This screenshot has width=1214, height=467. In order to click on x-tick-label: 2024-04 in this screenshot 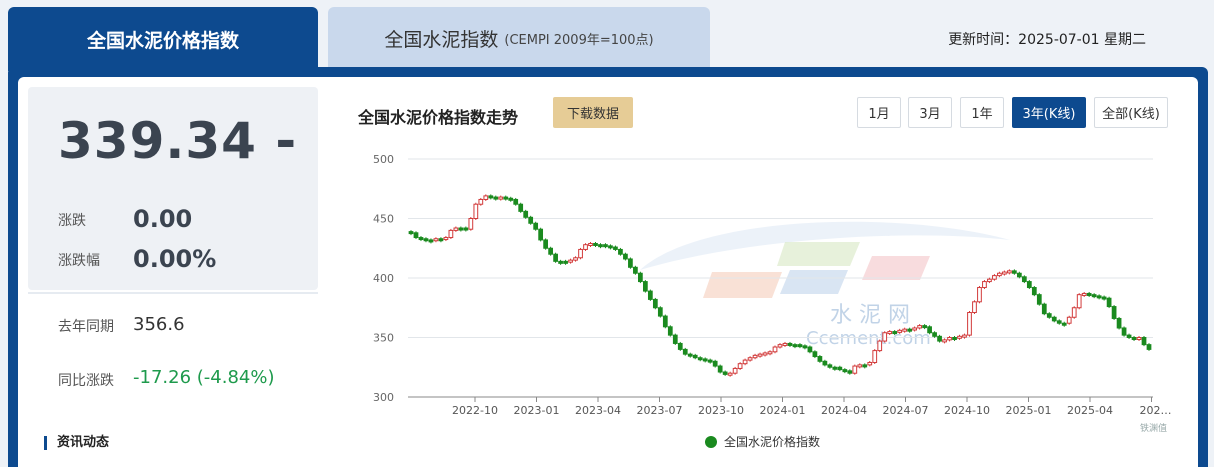, I will do `click(844, 410)`.